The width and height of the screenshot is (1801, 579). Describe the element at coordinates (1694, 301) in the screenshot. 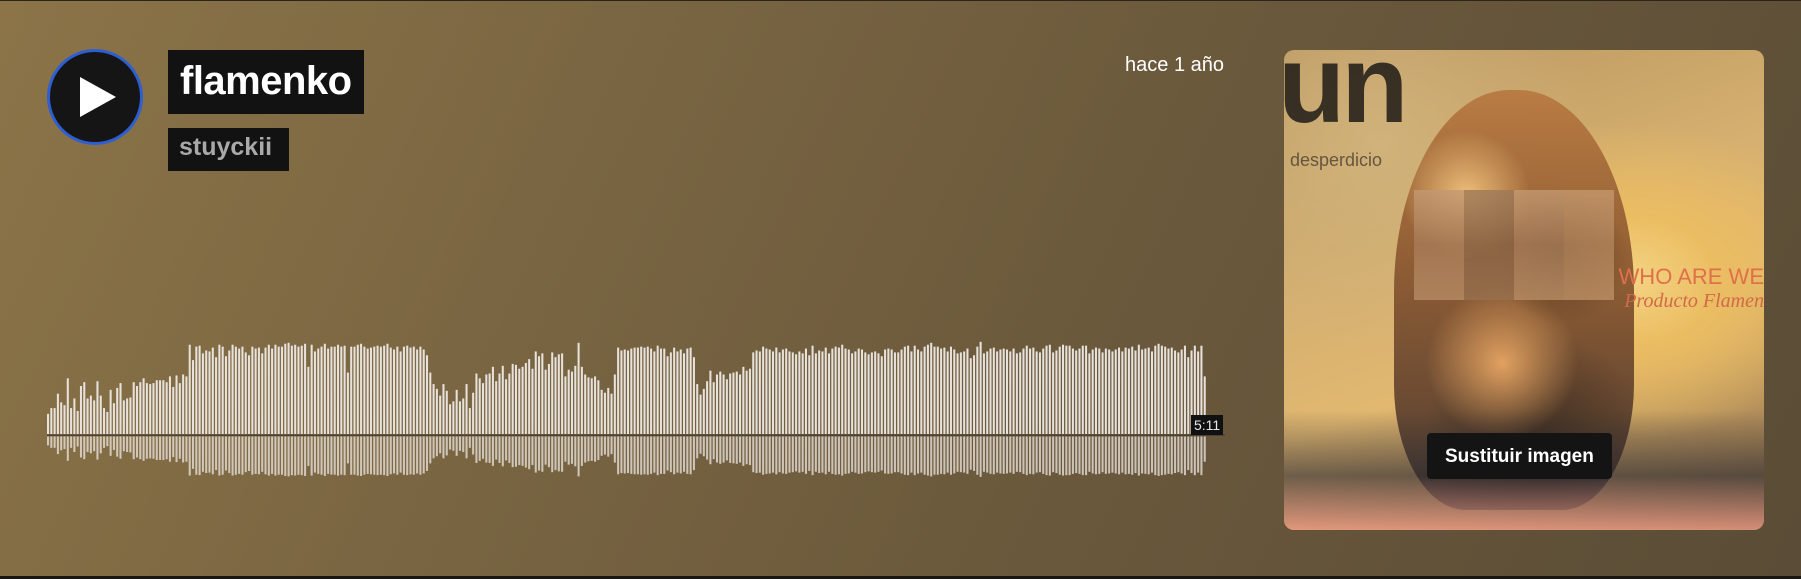

I see `artwork-caption-2: Producto Flamen` at that location.